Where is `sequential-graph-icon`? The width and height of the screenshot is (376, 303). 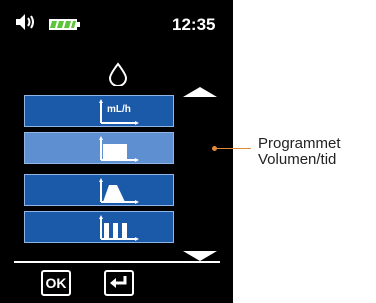
sequential-graph-icon is located at coordinates (119, 230).